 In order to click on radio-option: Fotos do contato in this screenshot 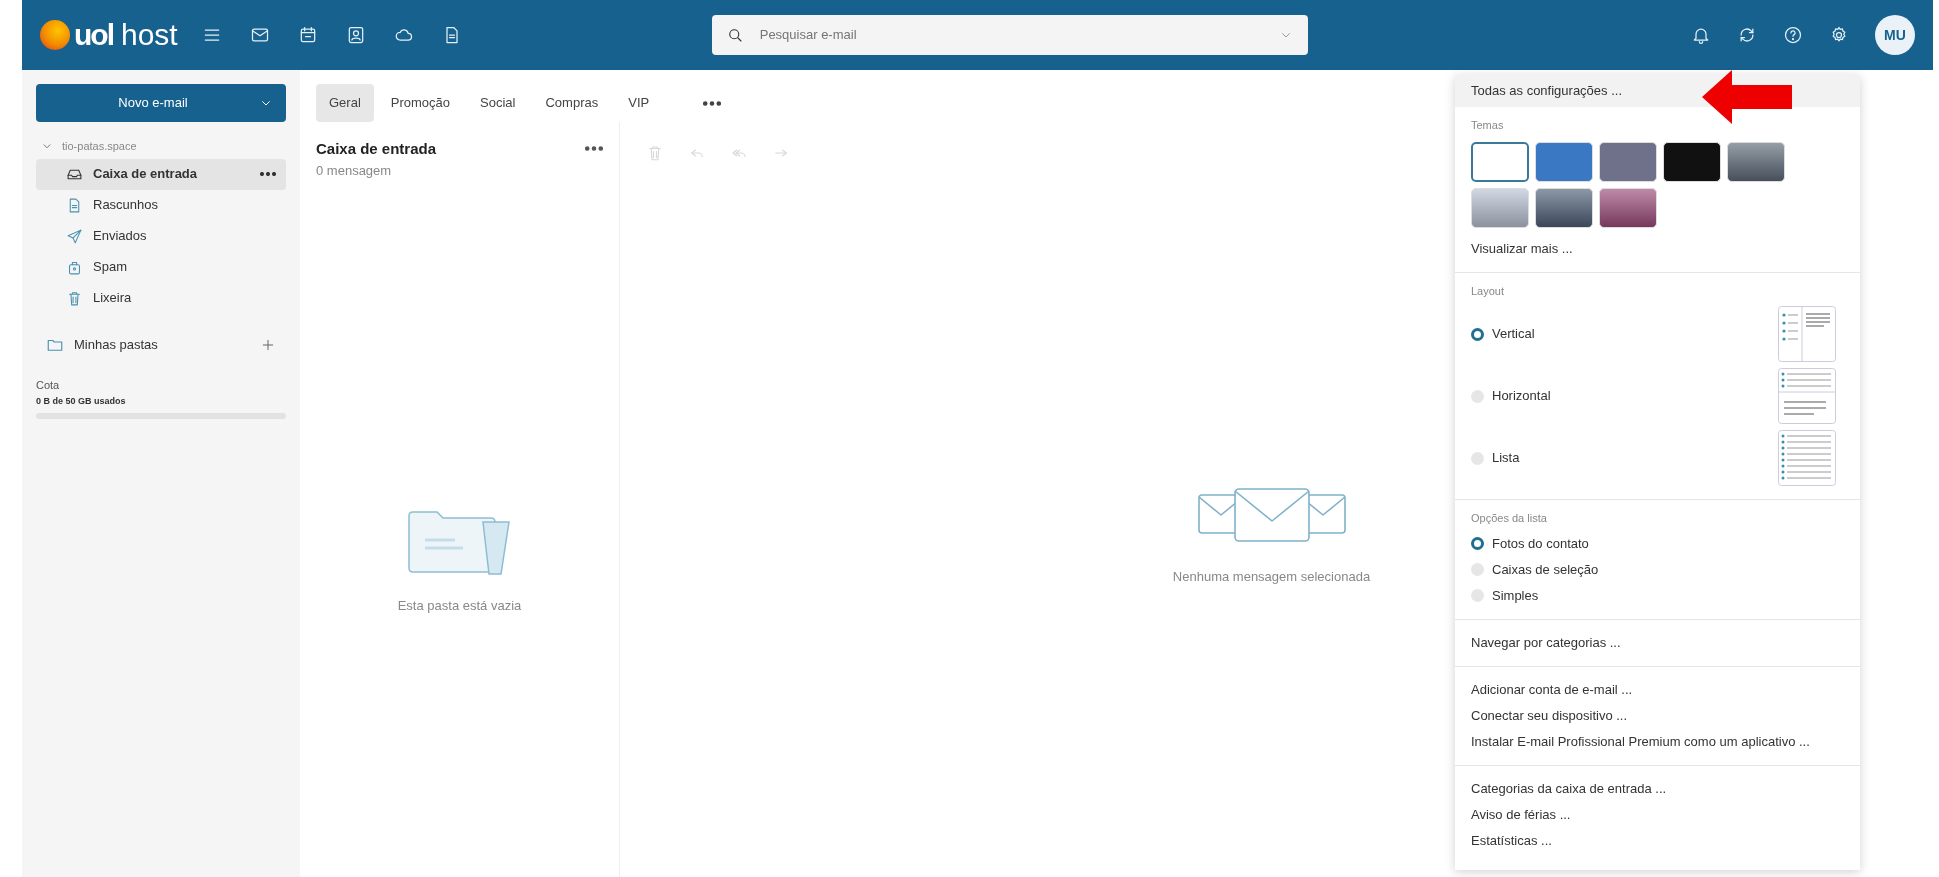, I will do `click(1530, 543)`.